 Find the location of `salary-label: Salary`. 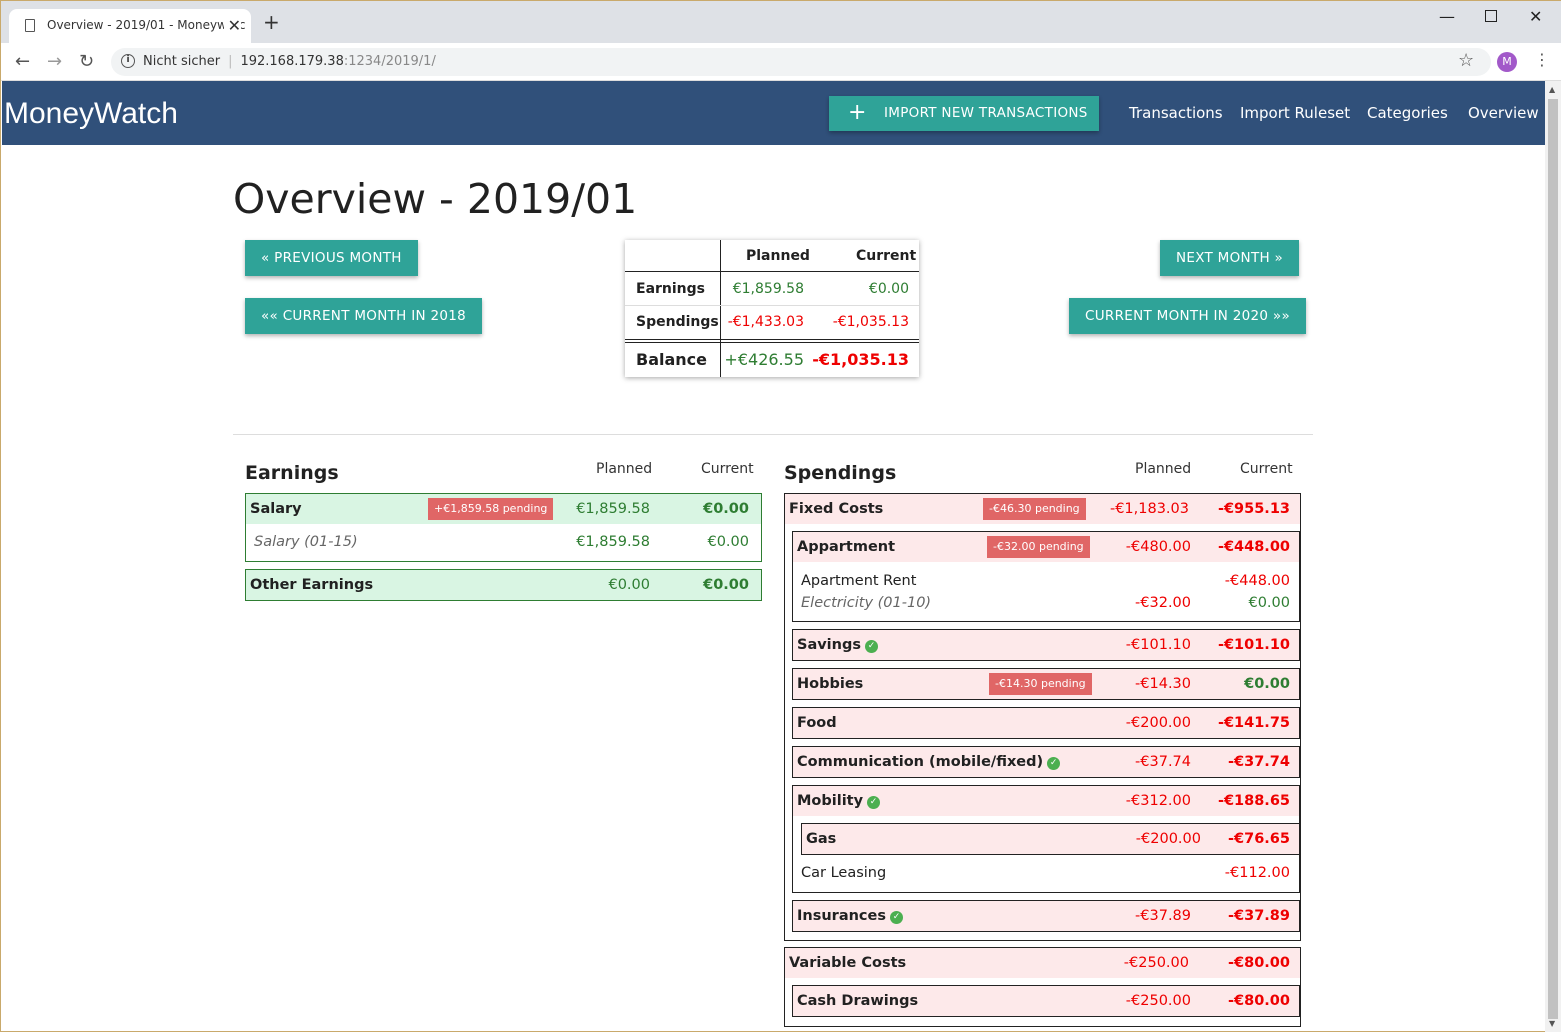

salary-label: Salary is located at coordinates (276, 509).